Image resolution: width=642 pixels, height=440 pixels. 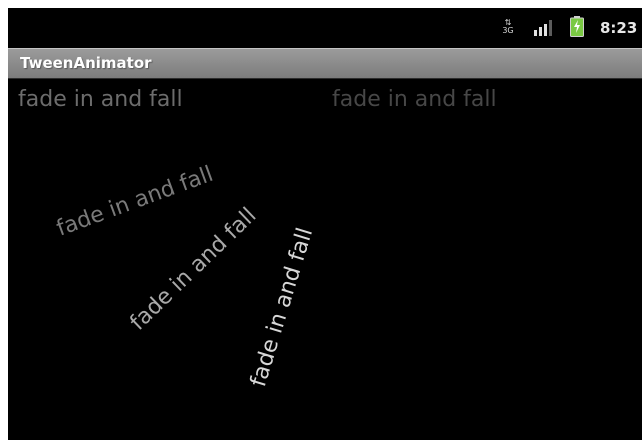 I want to click on network-type-label: 3G, so click(x=508, y=30).